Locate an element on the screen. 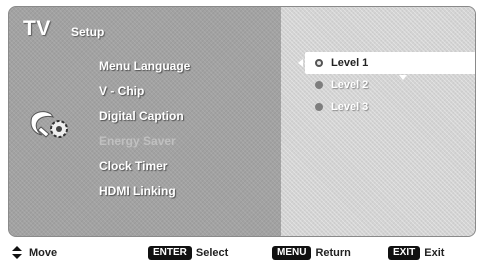 This screenshot has height=268, width=480. option-level-2: Level 2 is located at coordinates (390, 85).